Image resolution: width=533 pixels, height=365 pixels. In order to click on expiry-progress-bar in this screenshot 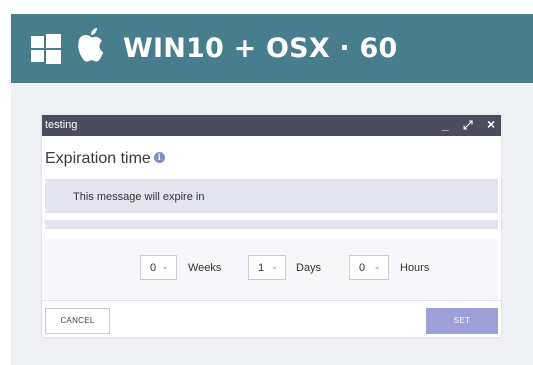, I will do `click(271, 224)`.